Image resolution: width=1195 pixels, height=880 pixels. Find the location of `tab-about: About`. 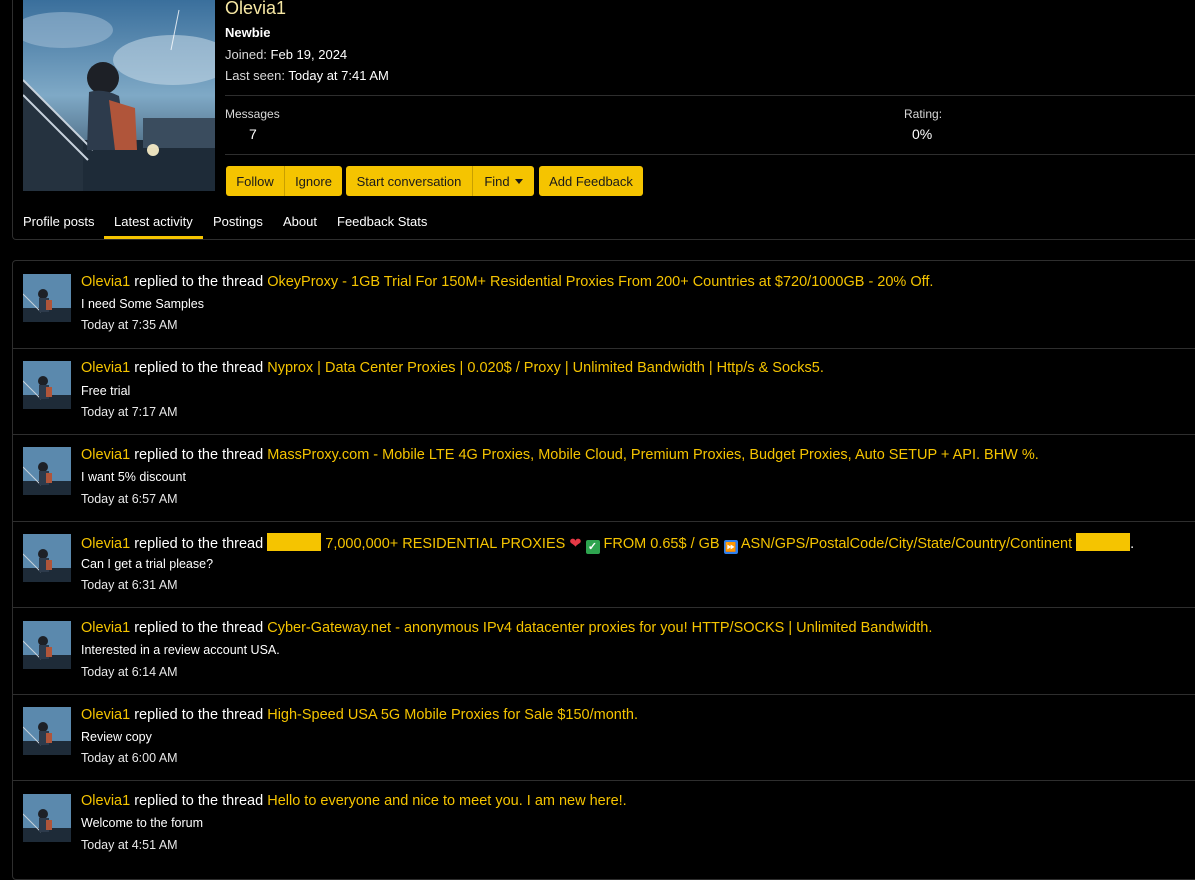

tab-about: About is located at coordinates (300, 221).